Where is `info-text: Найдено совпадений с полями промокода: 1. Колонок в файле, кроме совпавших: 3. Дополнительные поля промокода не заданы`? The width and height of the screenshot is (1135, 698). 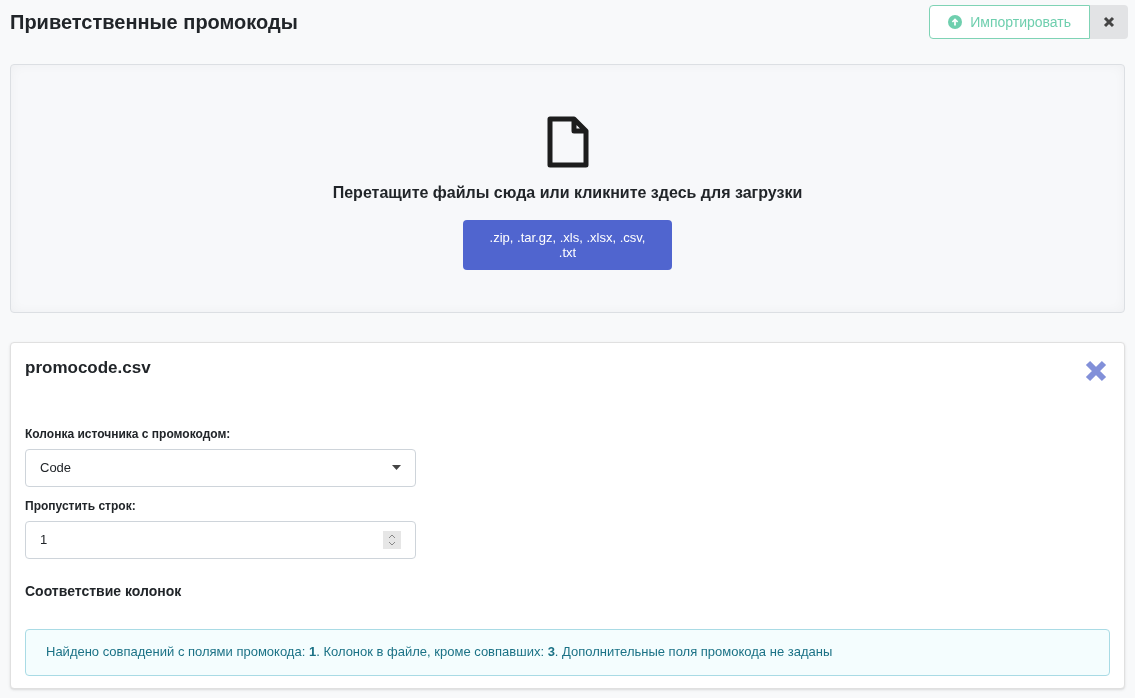 info-text: Найдено совпадений с полями промокода: 1. Колонок в файле, кроме совпавших: 3. Дополнительные поля промокода не заданы is located at coordinates (439, 652).